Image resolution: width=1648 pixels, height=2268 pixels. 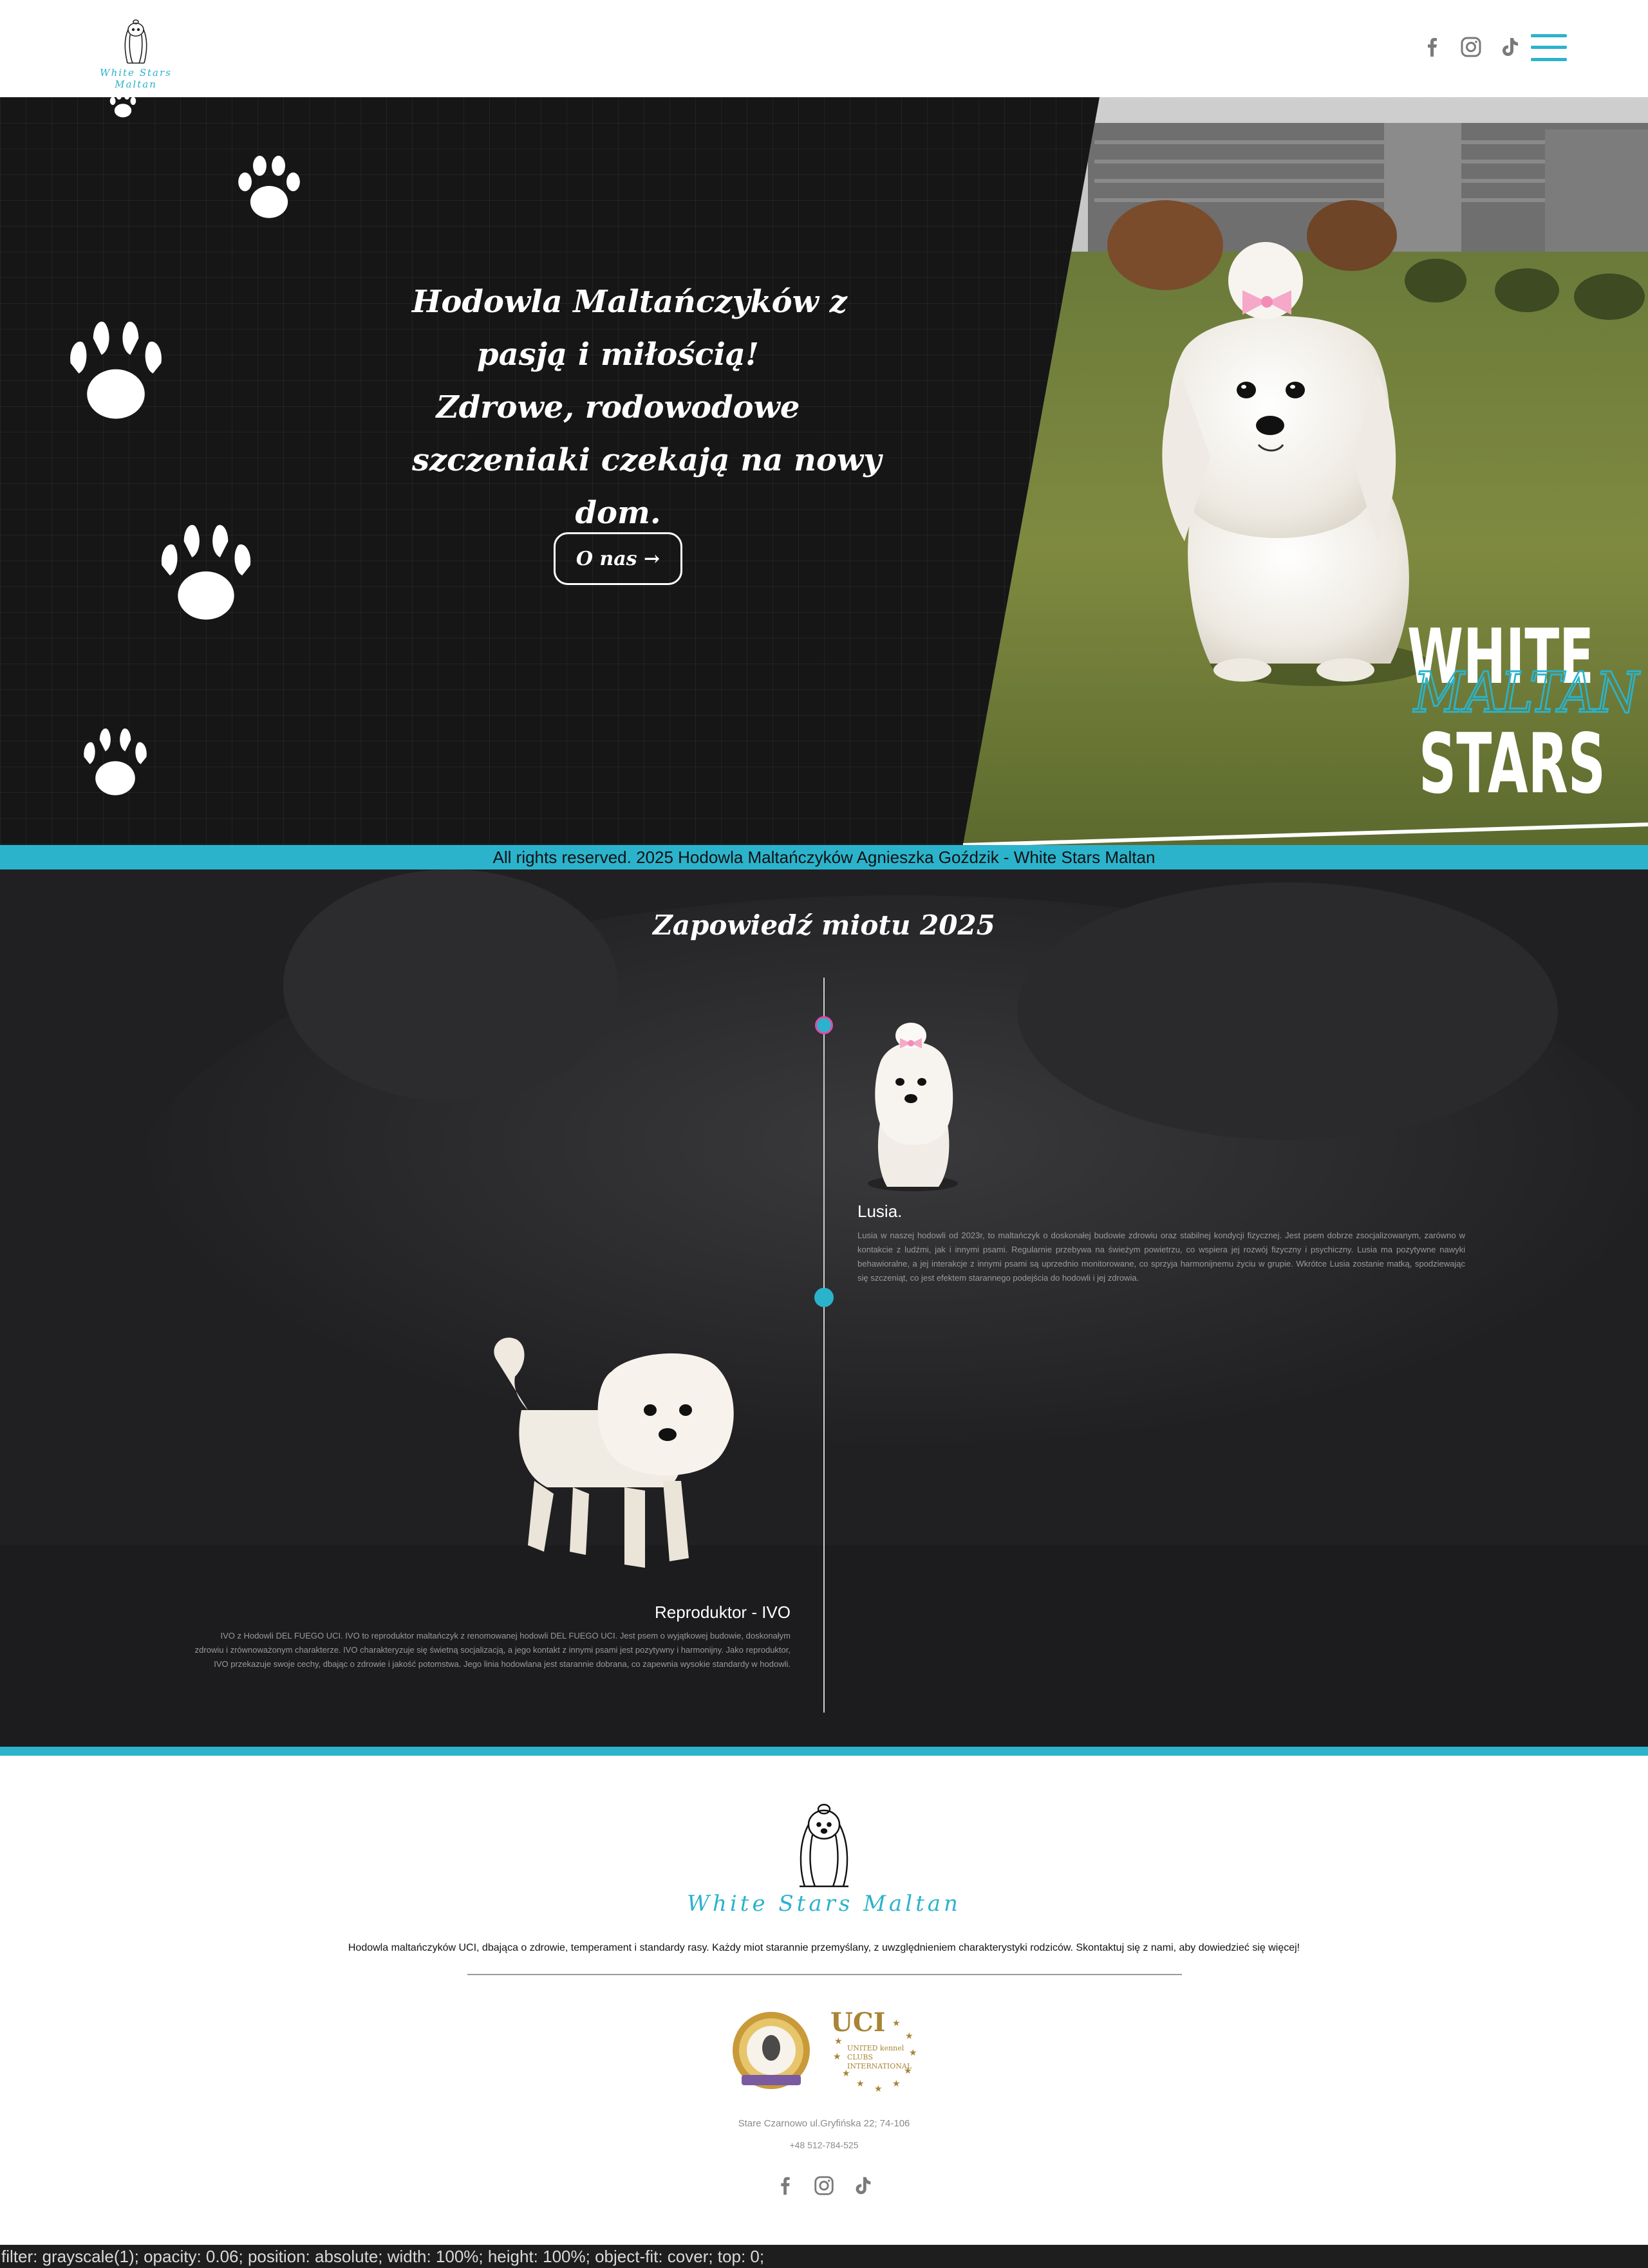 I want to click on uci-line: INTERNATIONAL, so click(x=879, y=2066).